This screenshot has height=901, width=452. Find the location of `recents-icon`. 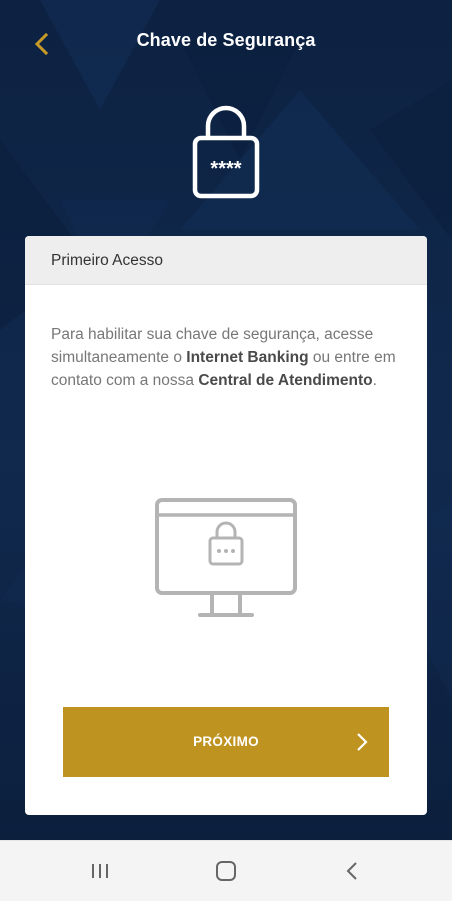

recents-icon is located at coordinates (100, 871).